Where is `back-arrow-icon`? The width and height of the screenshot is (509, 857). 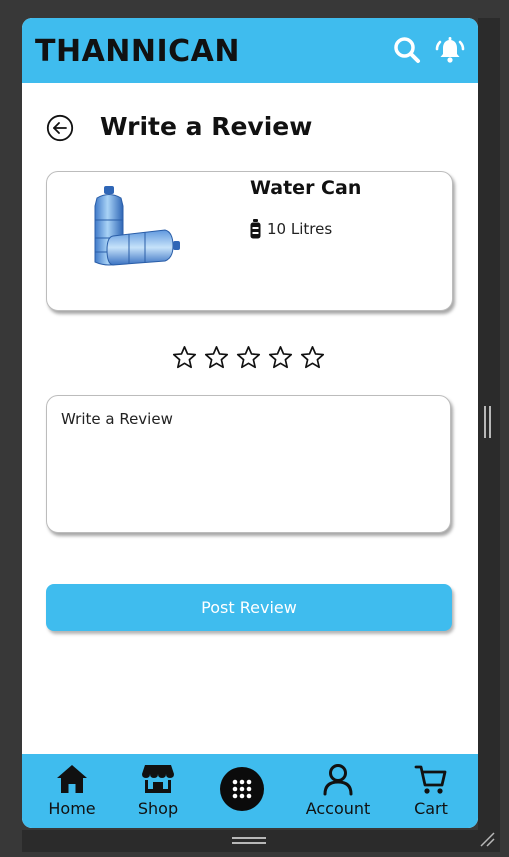
back-arrow-icon is located at coordinates (60, 128).